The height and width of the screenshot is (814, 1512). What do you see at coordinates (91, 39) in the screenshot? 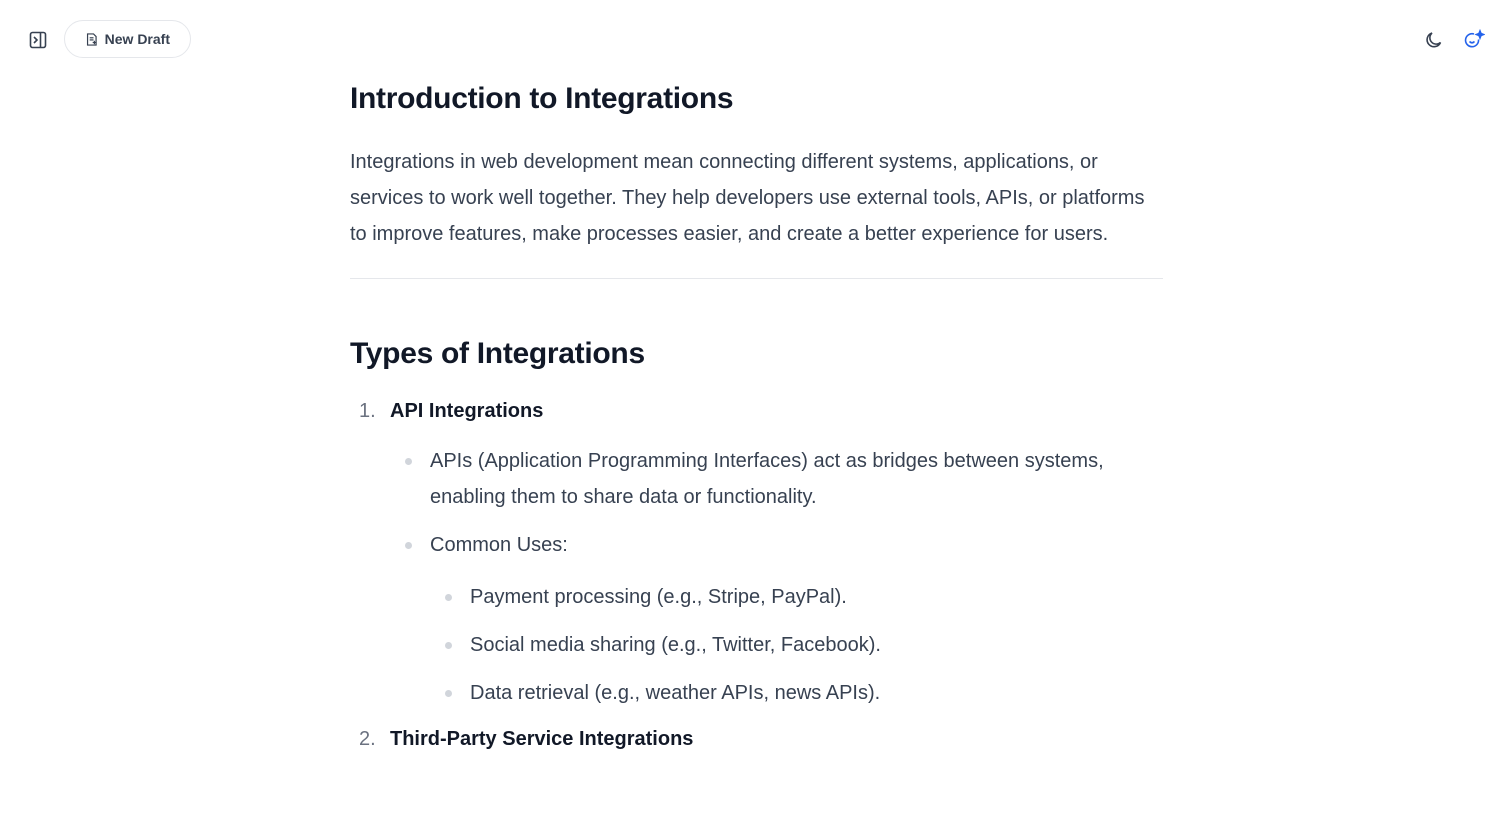
I see `new-document-icon` at bounding box center [91, 39].